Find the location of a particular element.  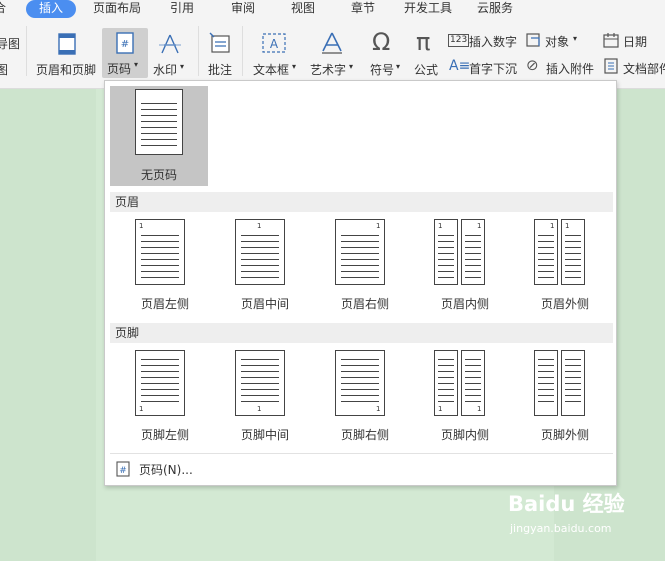

formula-button: 公式 is located at coordinates (426, 69).